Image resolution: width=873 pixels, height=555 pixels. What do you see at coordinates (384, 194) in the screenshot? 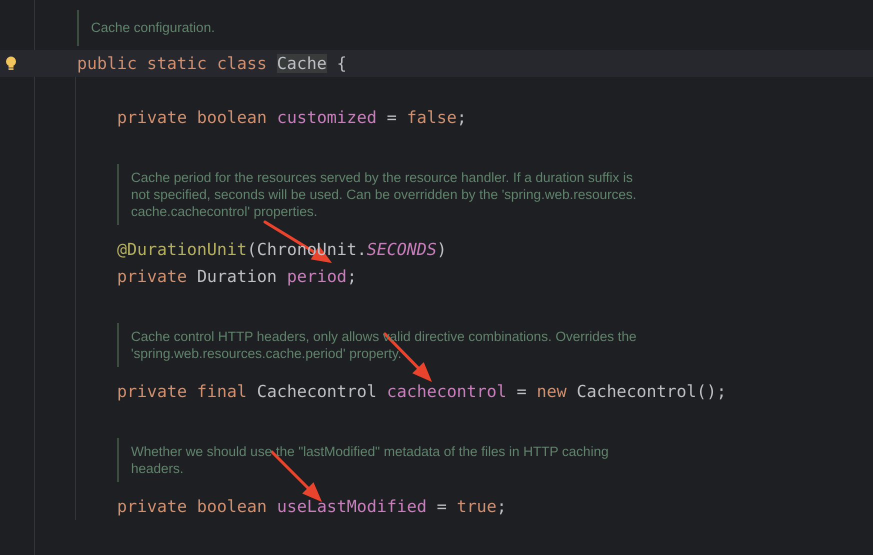
I see `doc-comment: not specified, seconds will be used. Can be overridden by the 'spring.web.resources.` at bounding box center [384, 194].